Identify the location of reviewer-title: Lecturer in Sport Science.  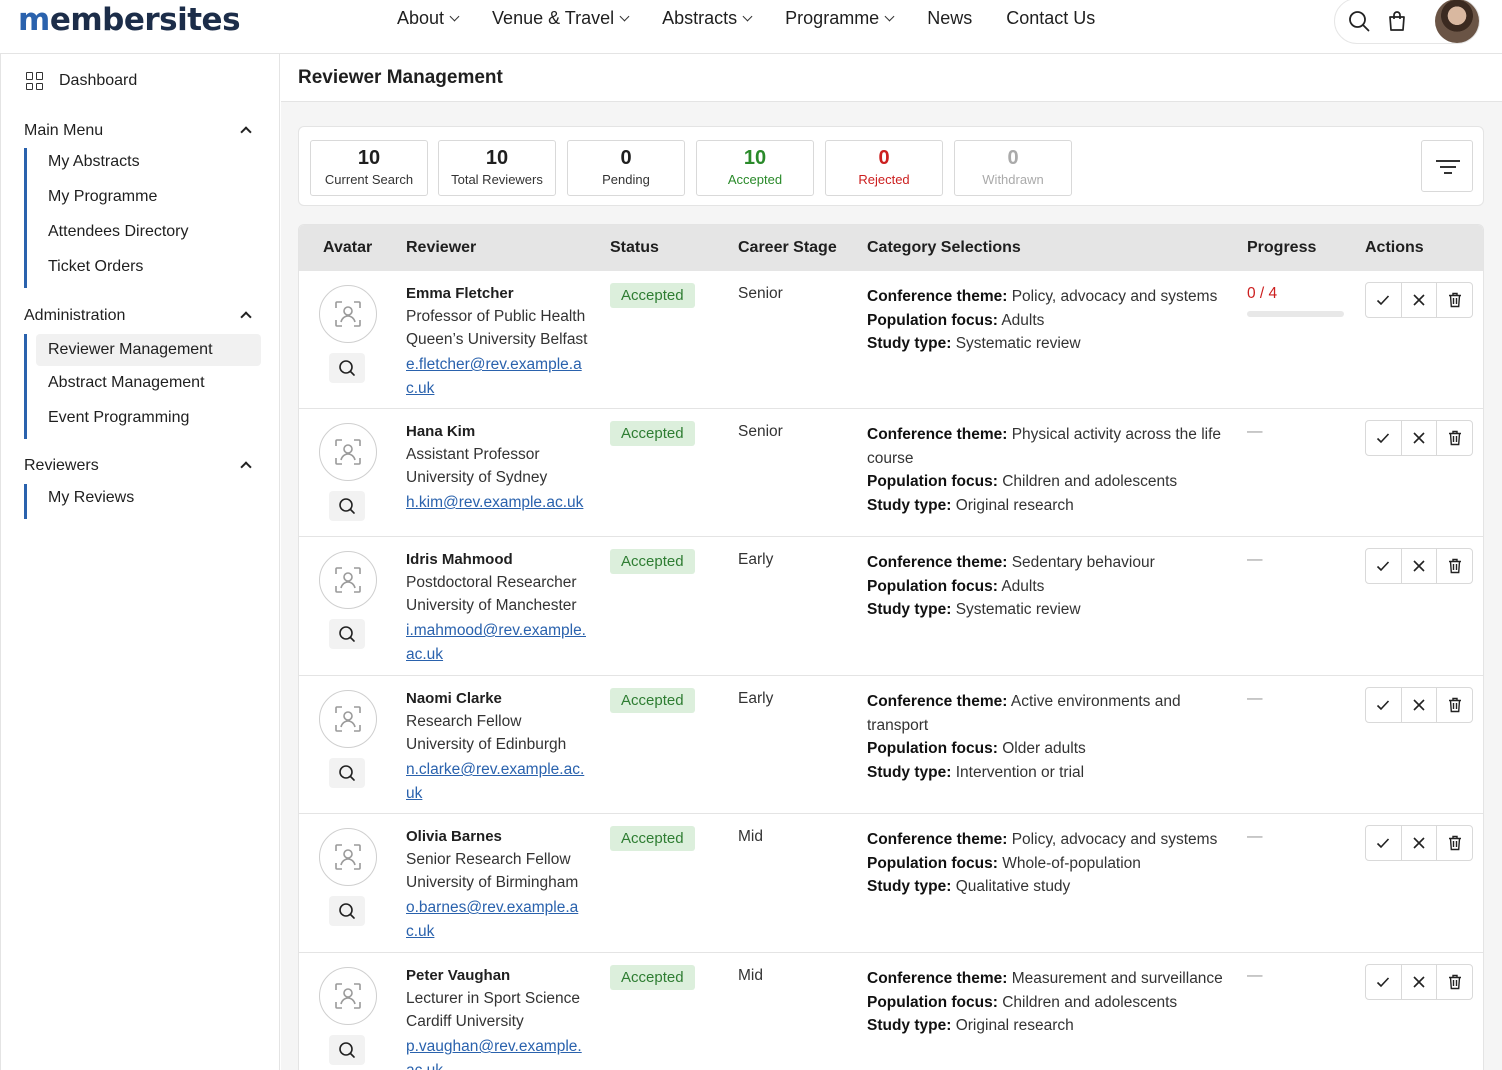
(493, 998).